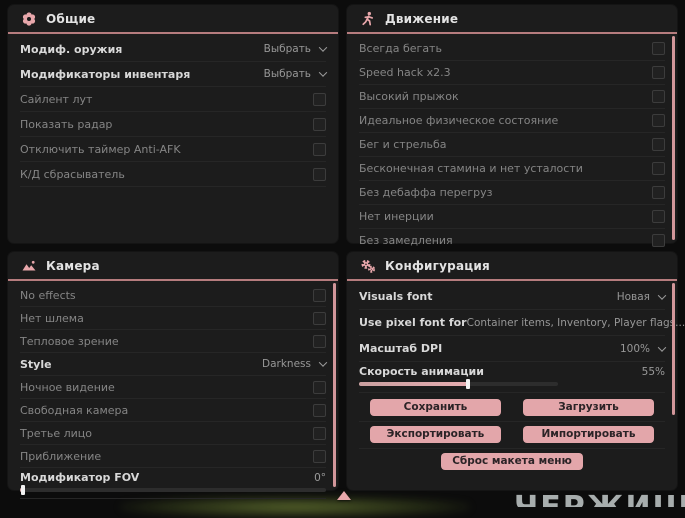 The height and width of the screenshot is (518, 685). I want to click on row-checkbox: Ночное видение, so click(173, 387).